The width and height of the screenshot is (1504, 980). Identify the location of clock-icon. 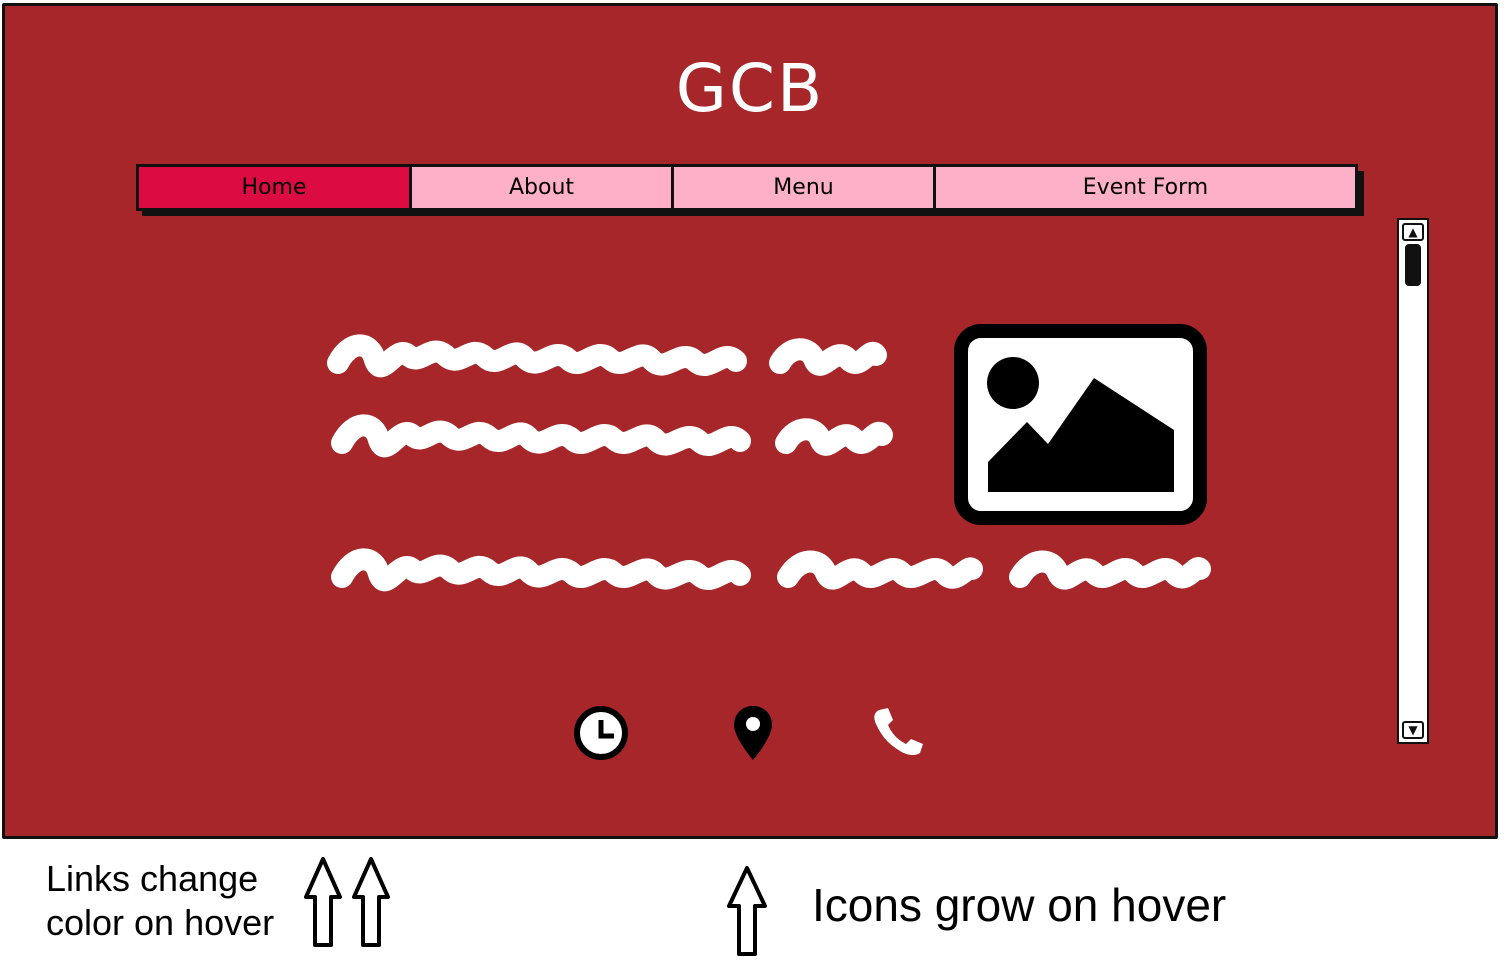
(601, 733).